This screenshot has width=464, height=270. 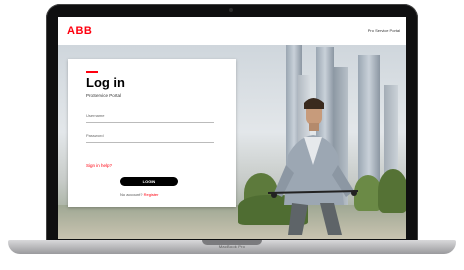 I want to click on no-account-text: No account? Register, so click(x=139, y=194).